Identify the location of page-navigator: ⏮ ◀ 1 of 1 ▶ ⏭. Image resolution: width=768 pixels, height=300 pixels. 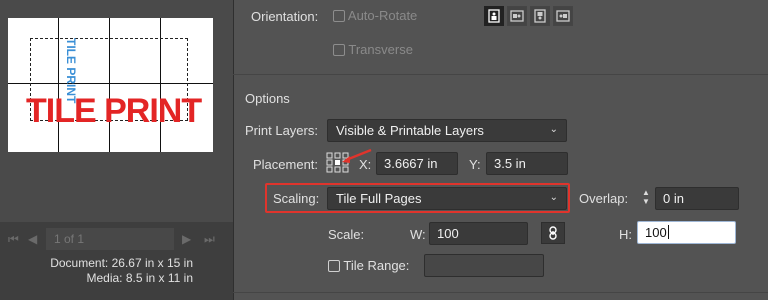
(116, 240).